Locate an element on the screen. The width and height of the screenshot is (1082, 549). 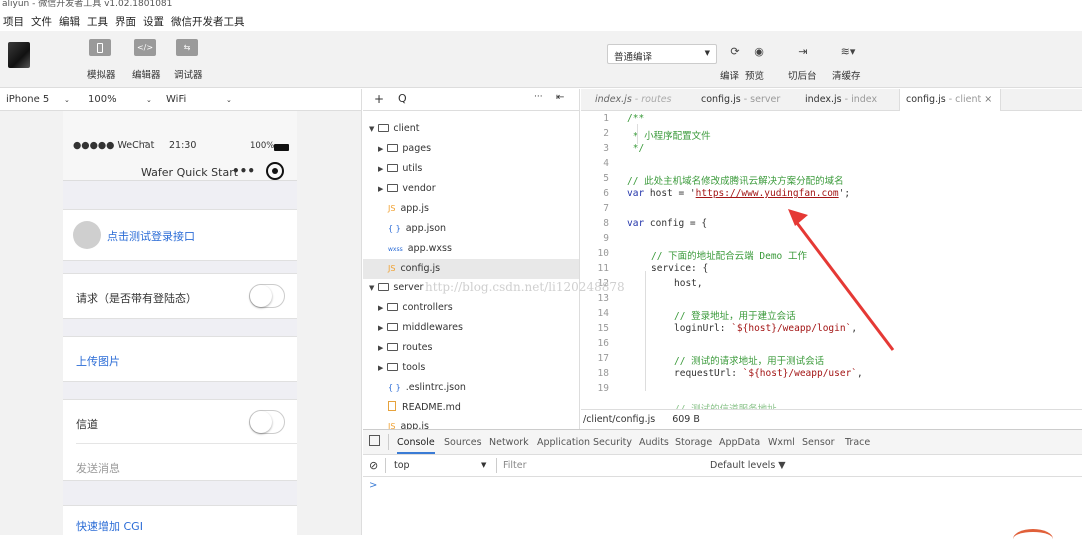
tree-label: utils is located at coordinates (412, 168).